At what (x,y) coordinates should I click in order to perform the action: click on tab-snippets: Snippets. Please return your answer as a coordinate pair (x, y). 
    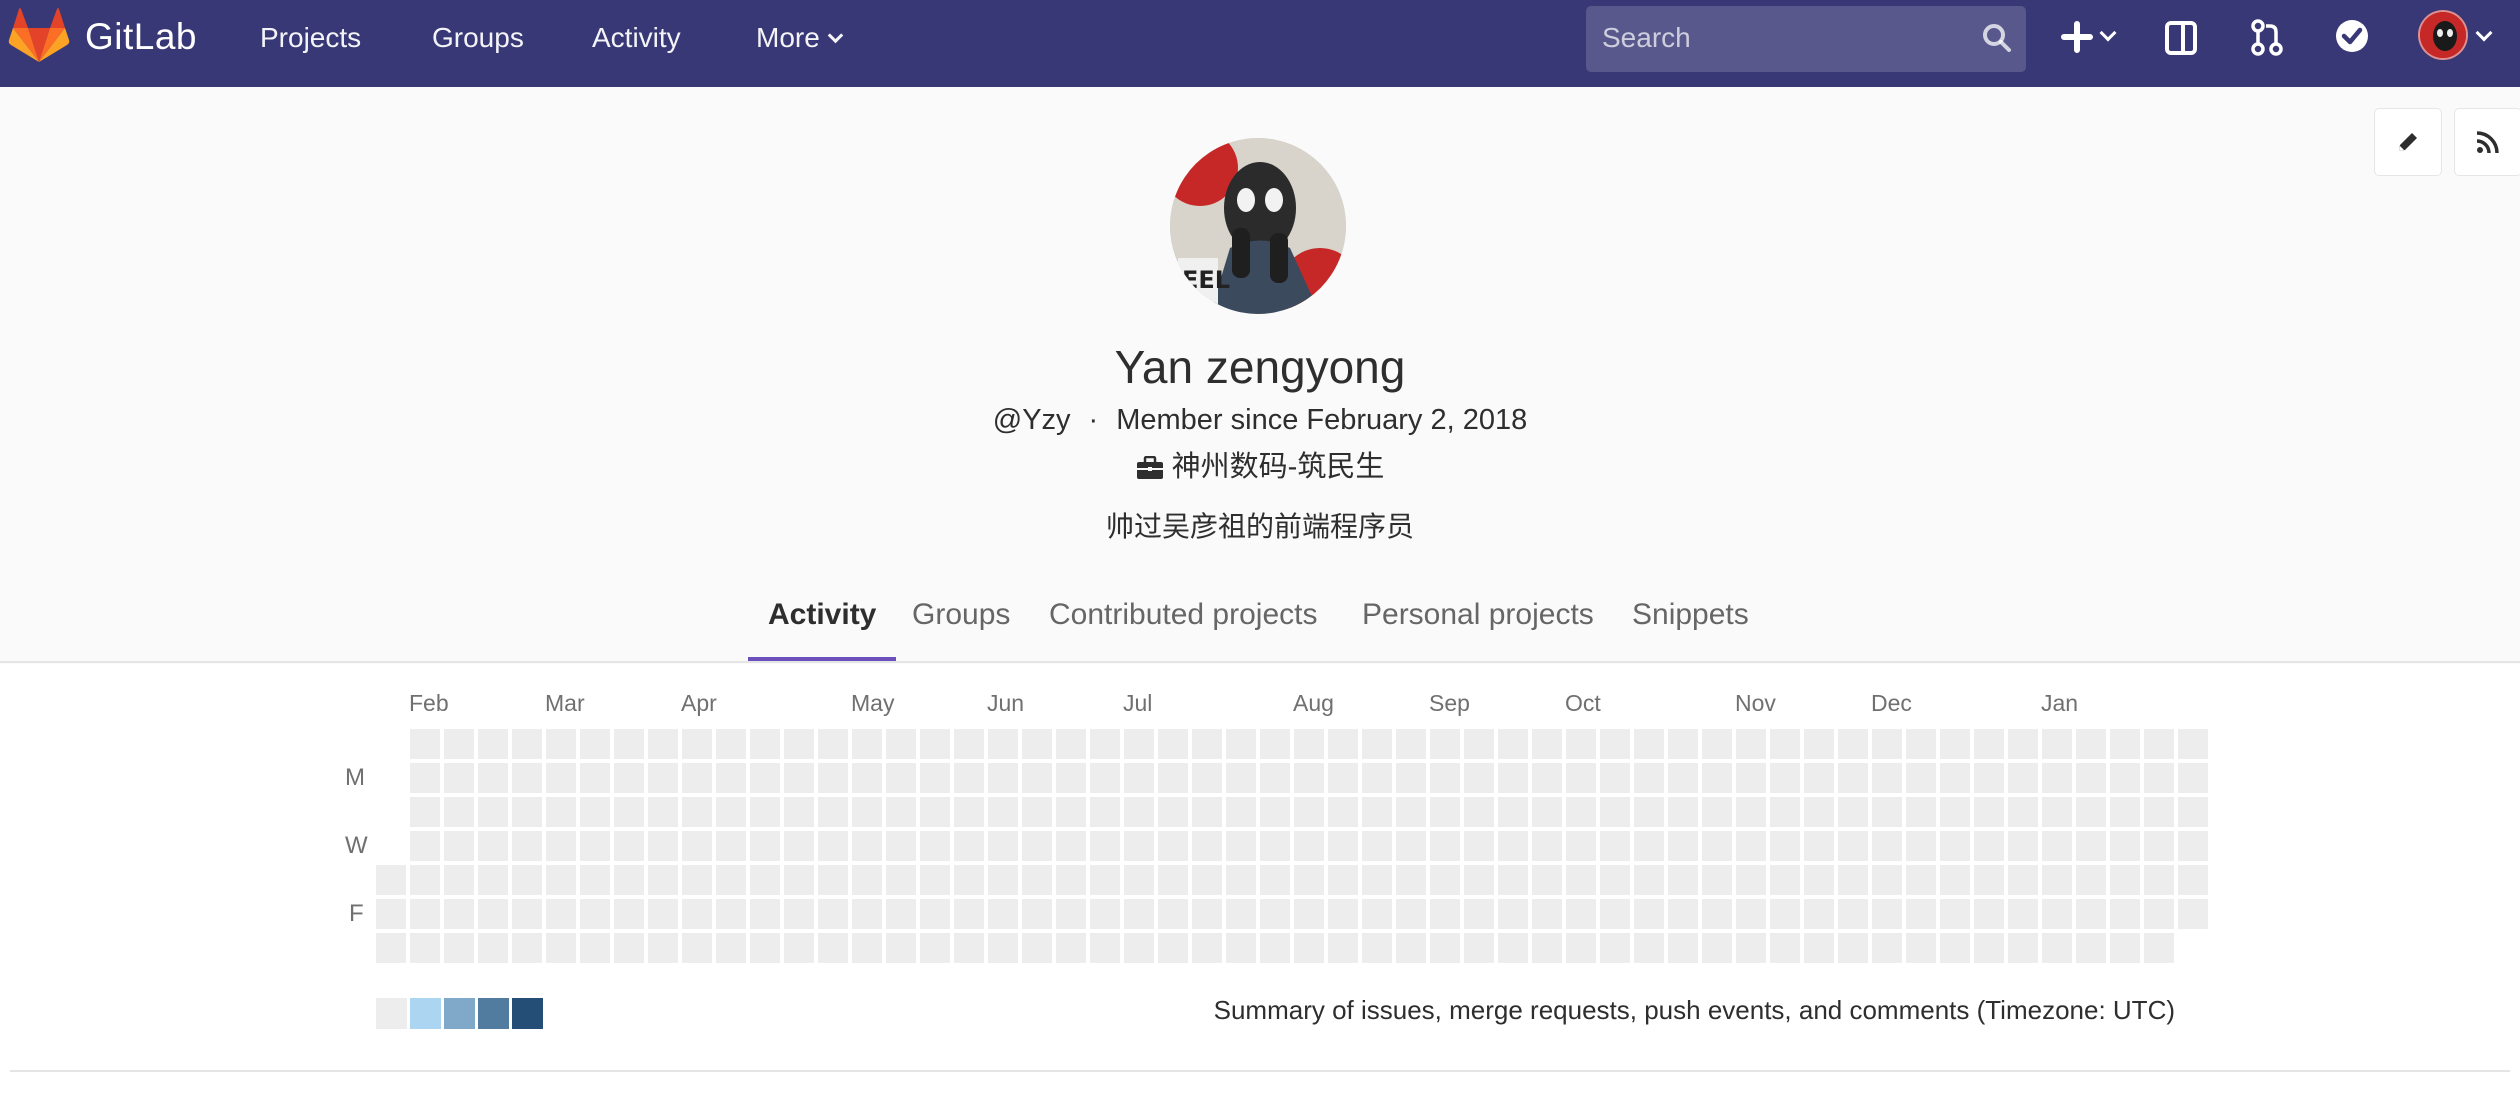
    Looking at the image, I should click on (1690, 625).